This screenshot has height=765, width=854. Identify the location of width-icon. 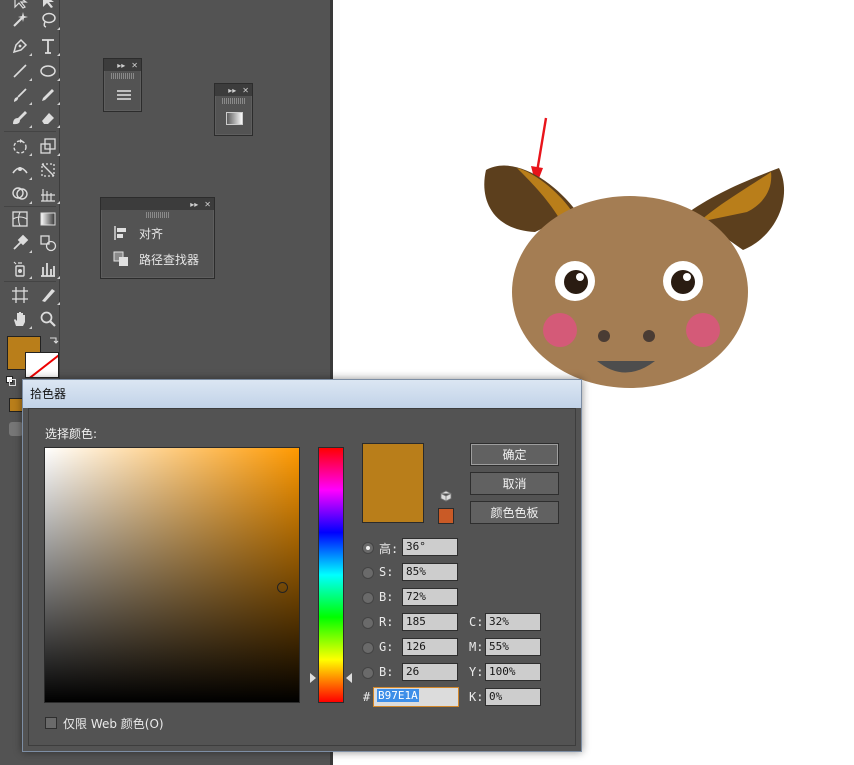
(20, 170).